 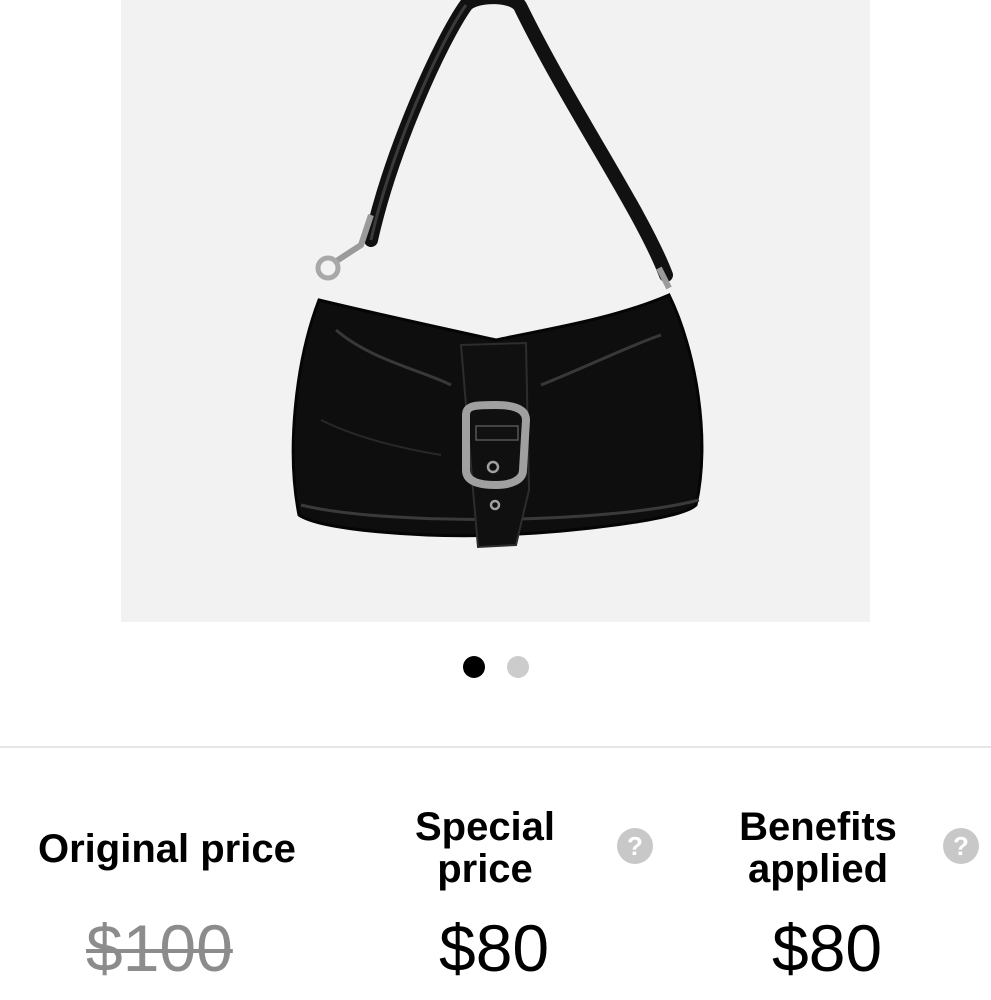 I want to click on benefits-price-label-line1: Benefits, so click(x=818, y=827).